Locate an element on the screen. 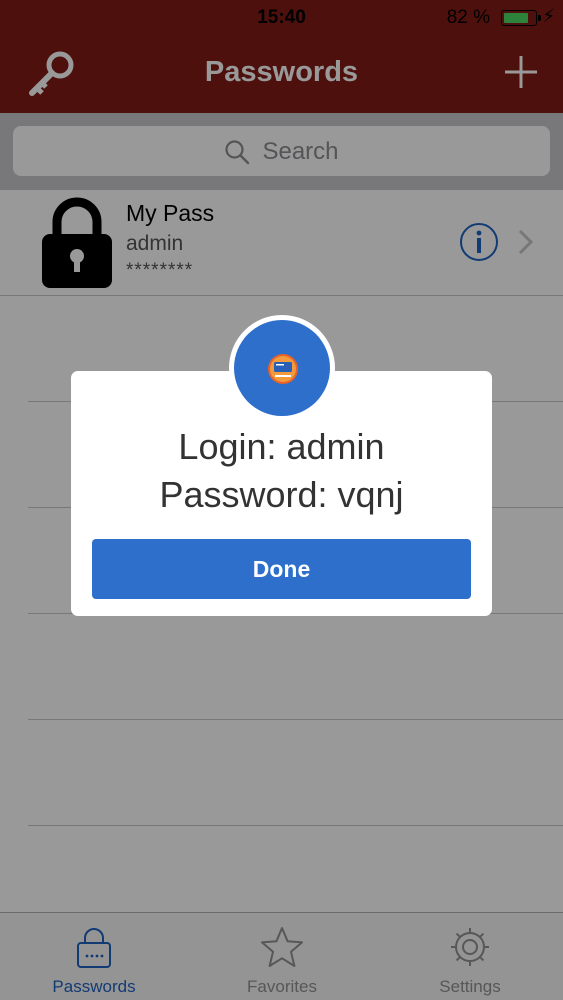  app-logo-icon is located at coordinates (283, 369).